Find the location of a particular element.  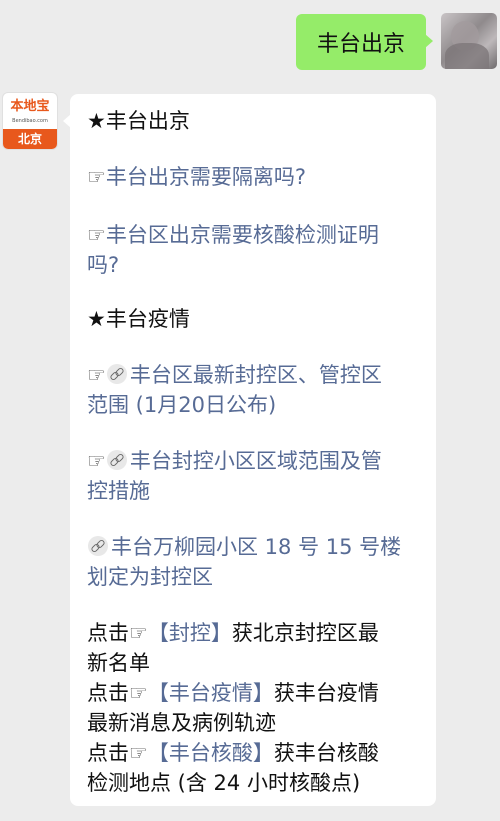

cta-lockdown: 点击☞【封控】获北京封控区最 is located at coordinates (257, 633).